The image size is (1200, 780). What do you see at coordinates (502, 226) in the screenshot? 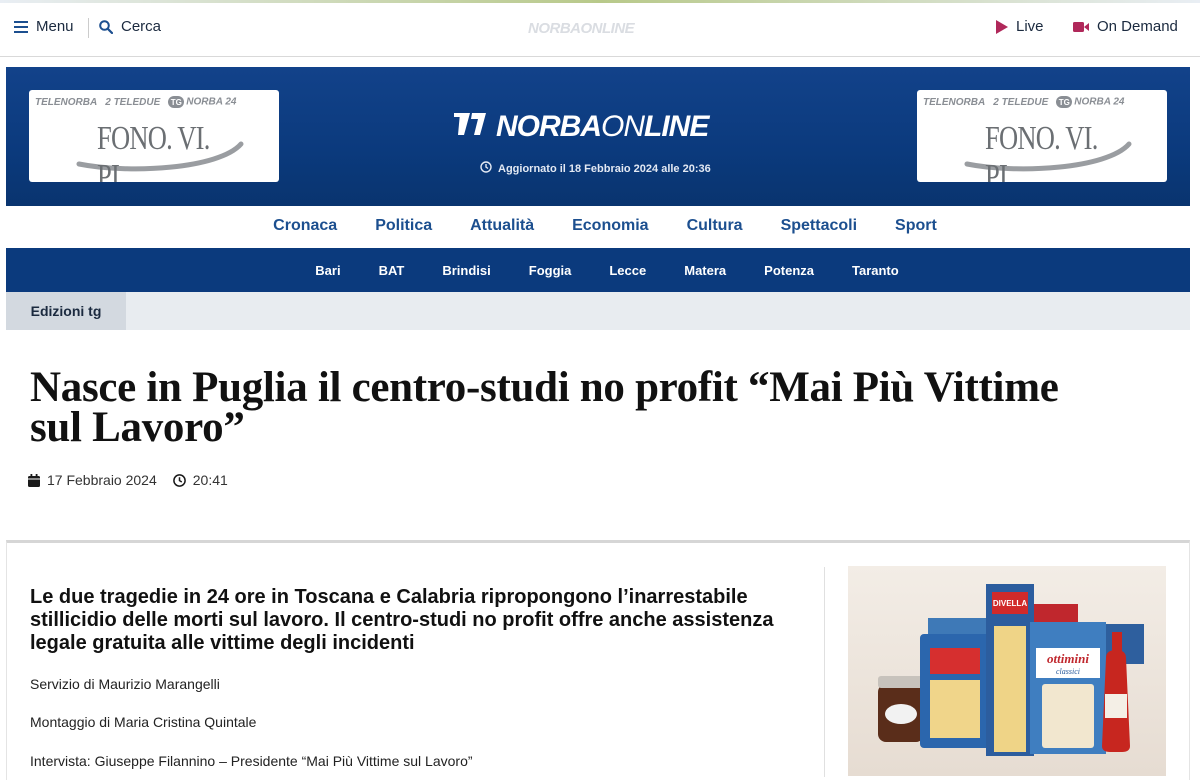
I see `nav-item-attualita: Attualità` at bounding box center [502, 226].